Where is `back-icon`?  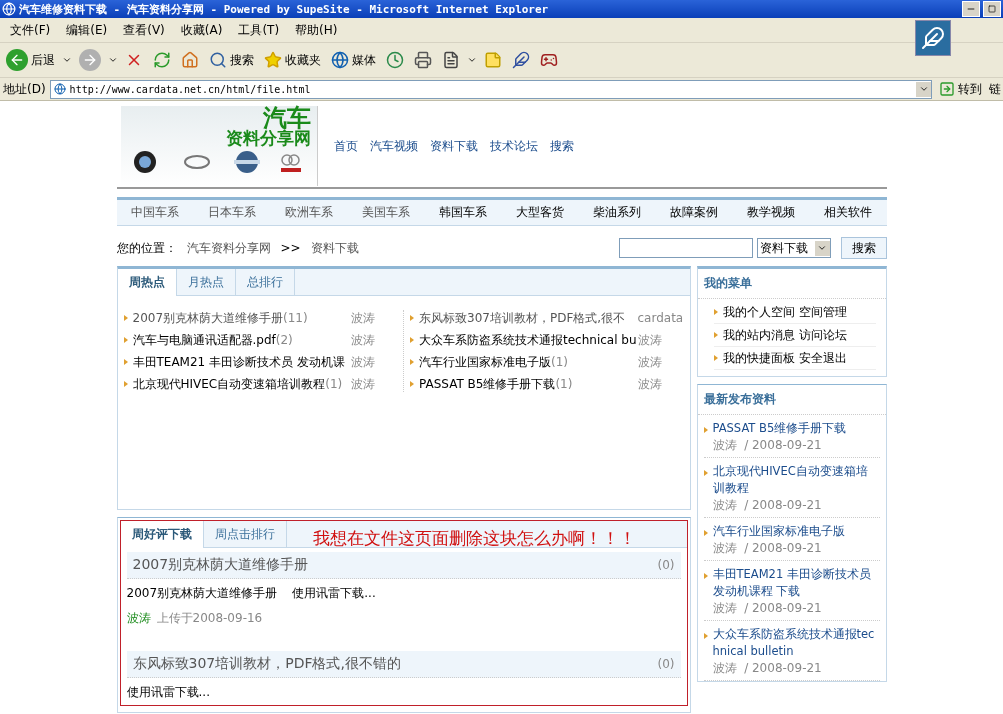 back-icon is located at coordinates (17, 60).